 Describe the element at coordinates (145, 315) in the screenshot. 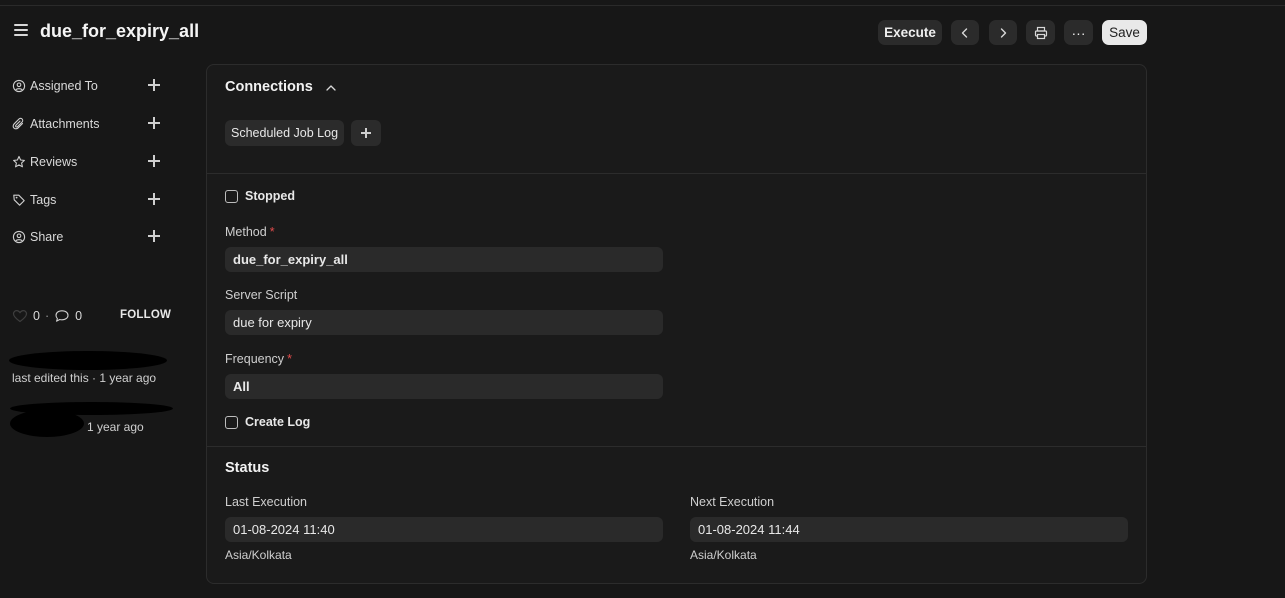

I see `follow-button: FOLLOW` at that location.